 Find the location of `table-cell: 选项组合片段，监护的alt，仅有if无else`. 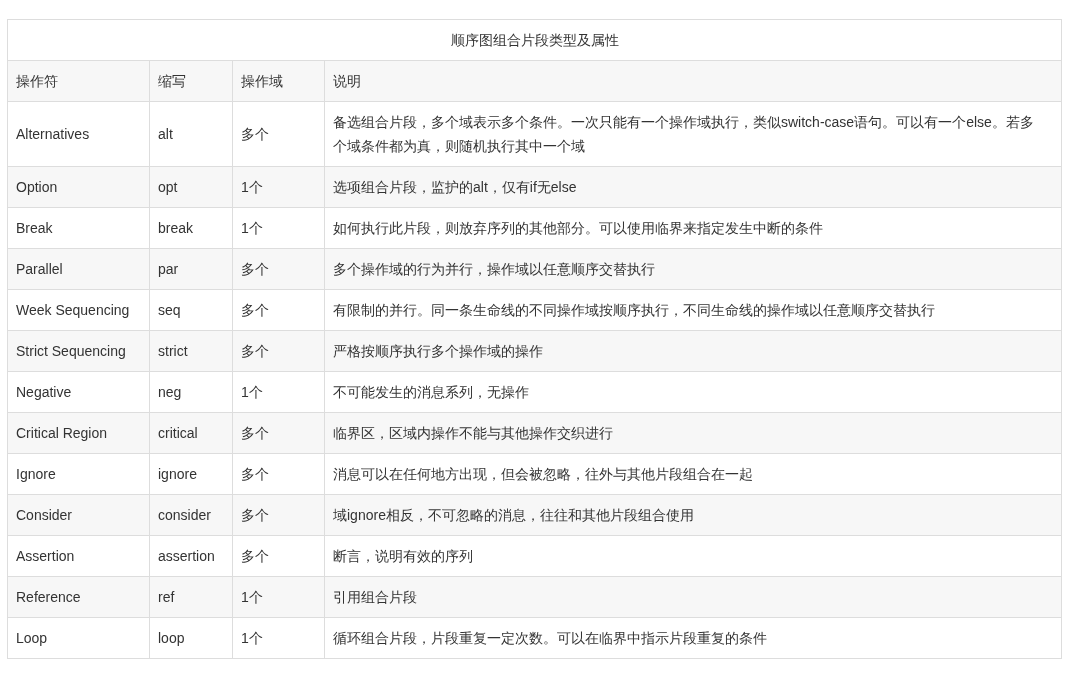

table-cell: 选项组合片段，监护的alt，仅有if无else is located at coordinates (693, 187).